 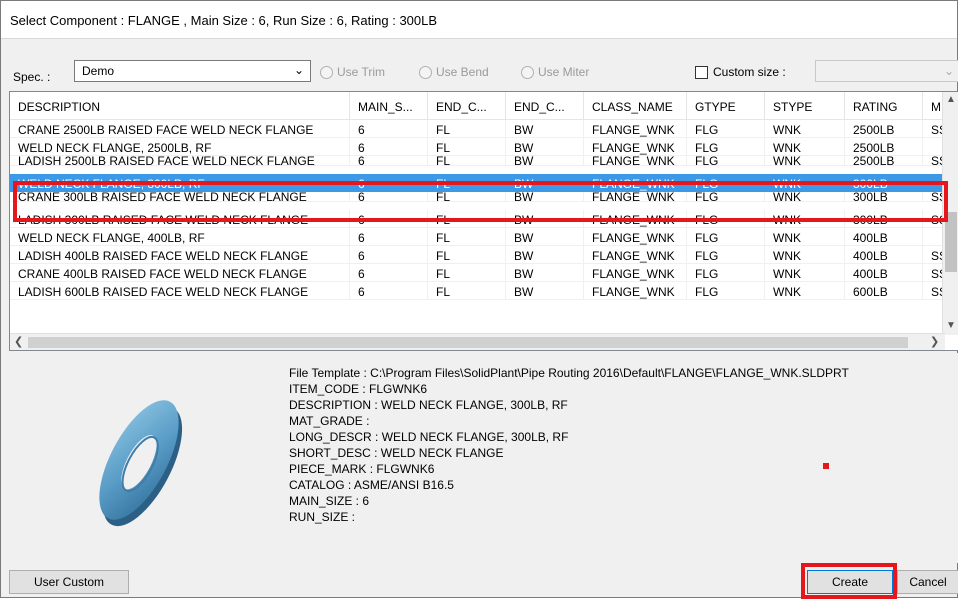 I want to click on column-header-class-name: CLASS_NAME, so click(x=635, y=106).